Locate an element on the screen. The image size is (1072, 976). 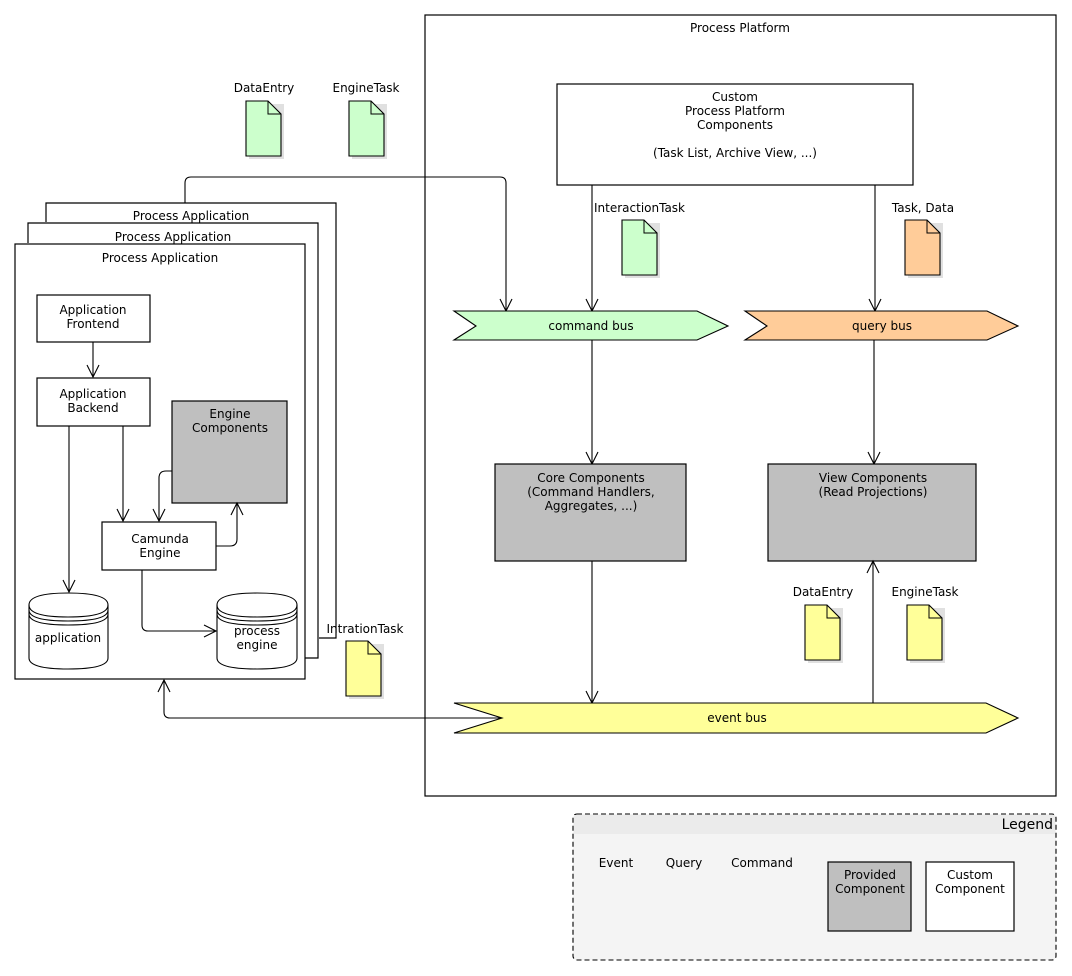
core-components-line-2: (Command Handlers, is located at coordinates (591, 492).